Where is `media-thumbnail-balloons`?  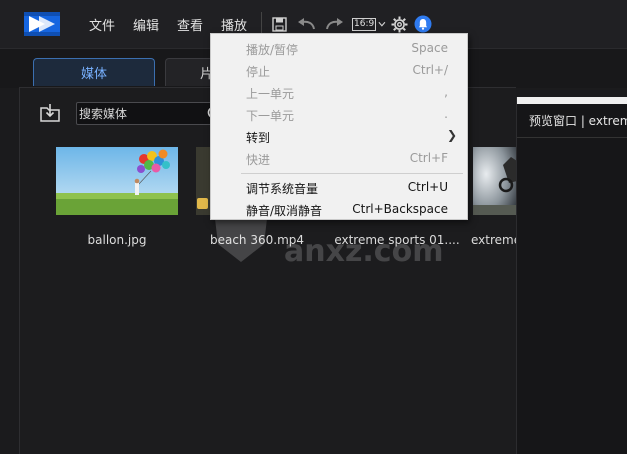
media-thumbnail-balloons is located at coordinates (117, 181).